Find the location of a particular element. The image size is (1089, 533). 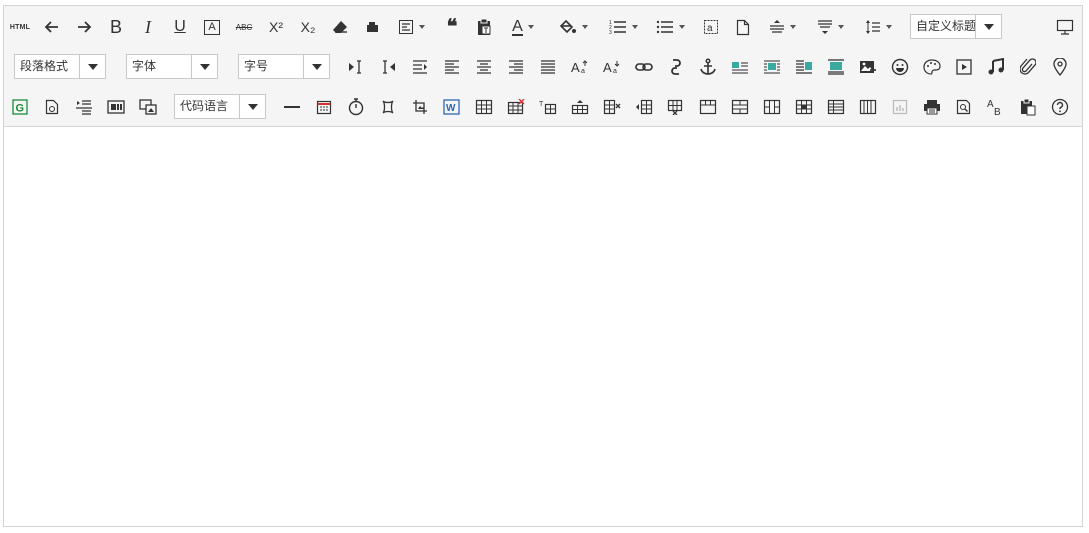

insertcol-button is located at coordinates (644, 107).